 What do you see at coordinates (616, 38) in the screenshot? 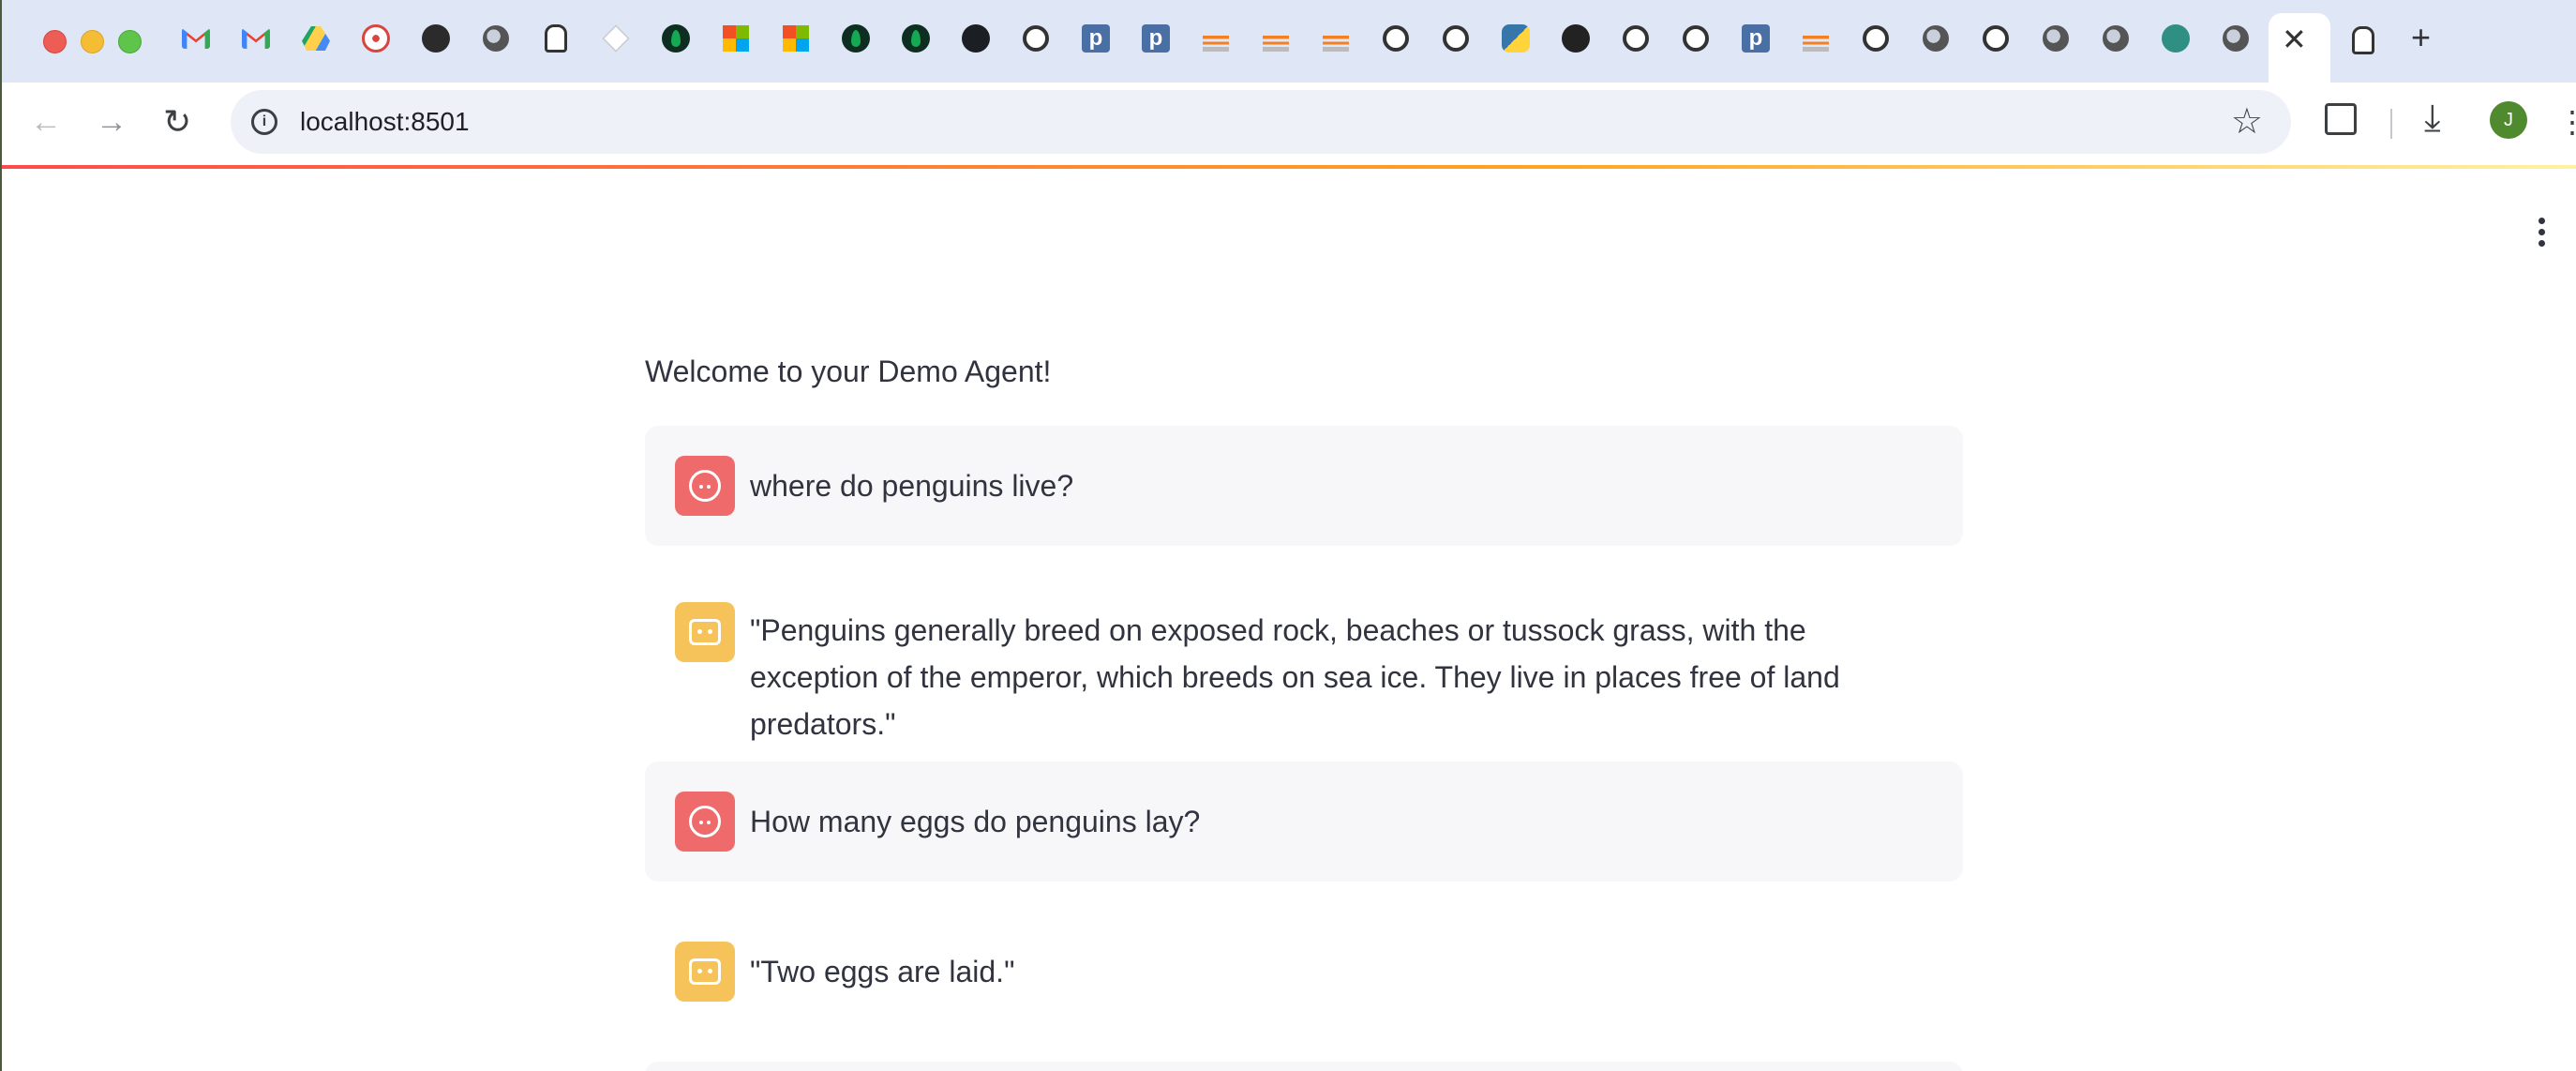
I see `cube-icon` at bounding box center [616, 38].